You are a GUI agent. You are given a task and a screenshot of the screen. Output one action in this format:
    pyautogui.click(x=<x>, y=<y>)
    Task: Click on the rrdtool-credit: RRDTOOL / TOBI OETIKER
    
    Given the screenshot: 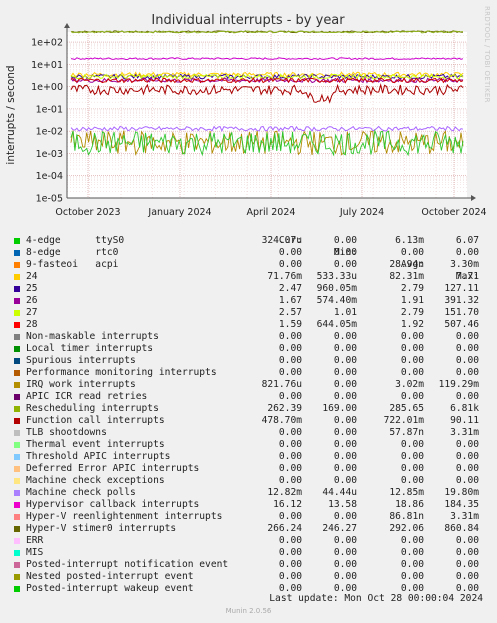 What is the action you would take?
    pyautogui.click(x=487, y=54)
    